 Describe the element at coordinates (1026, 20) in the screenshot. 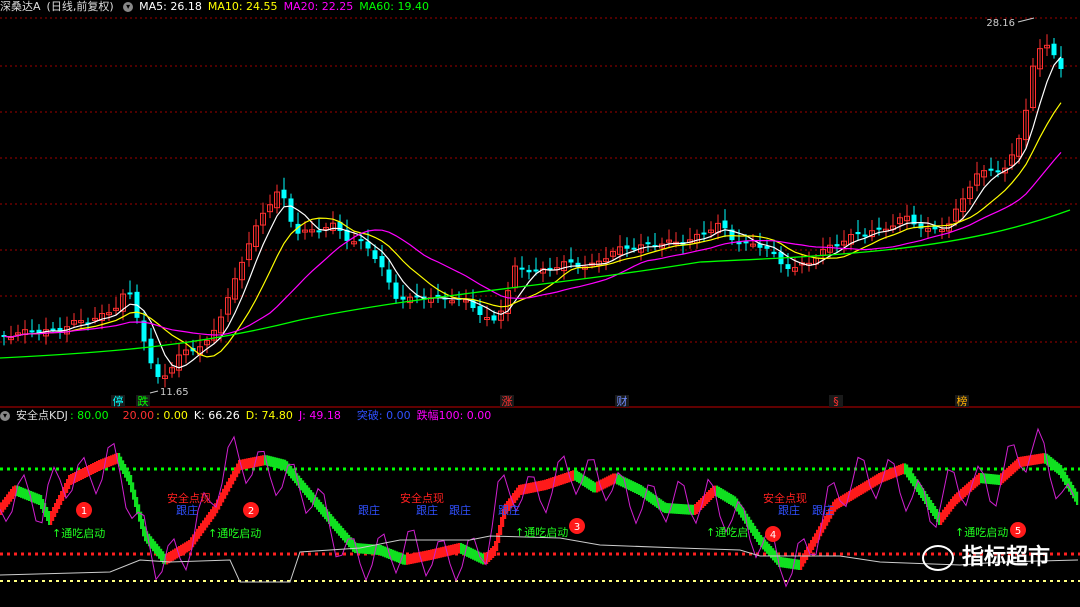

I see `high-arrow-icon` at that location.